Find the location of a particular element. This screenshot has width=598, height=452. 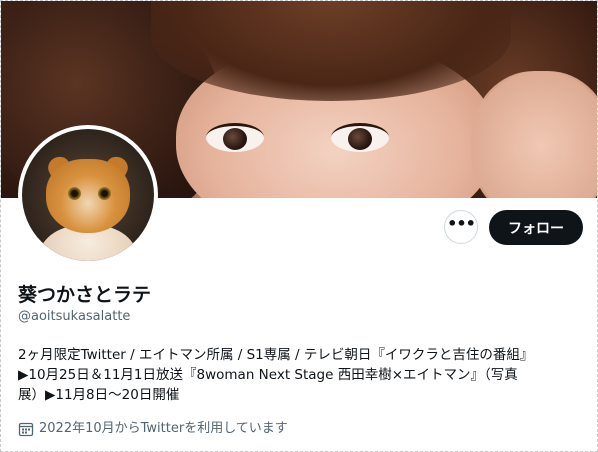

user-handle: @aoitsukasalatte is located at coordinates (74, 316).